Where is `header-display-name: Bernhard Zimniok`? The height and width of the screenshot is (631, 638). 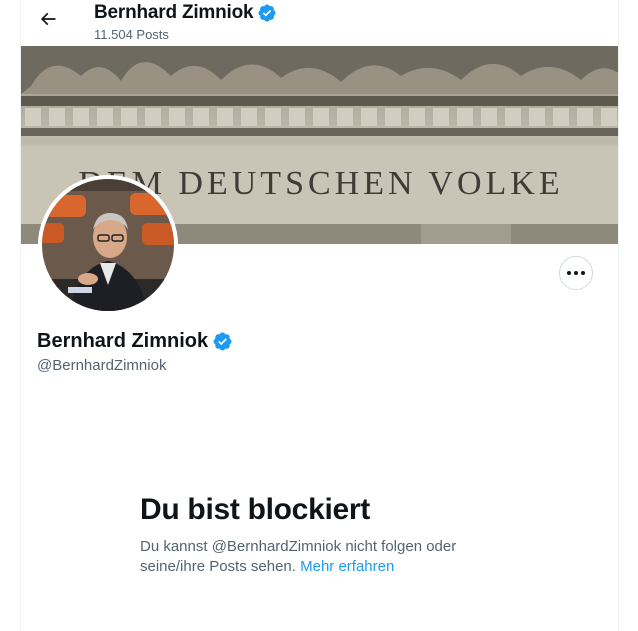
header-display-name: Bernhard Zimniok is located at coordinates (174, 12).